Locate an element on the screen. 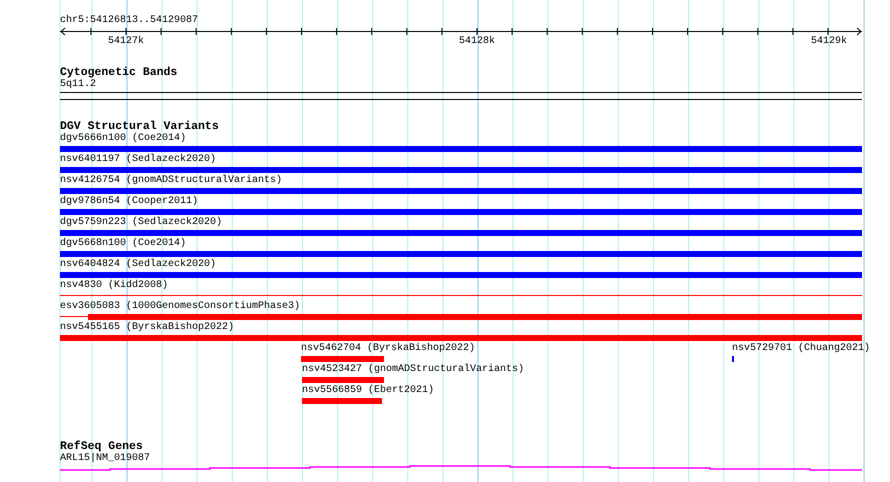 This screenshot has height=482, width=890. variant-label: nsv4126754 (gnomADStructuralVariants) is located at coordinates (171, 181).